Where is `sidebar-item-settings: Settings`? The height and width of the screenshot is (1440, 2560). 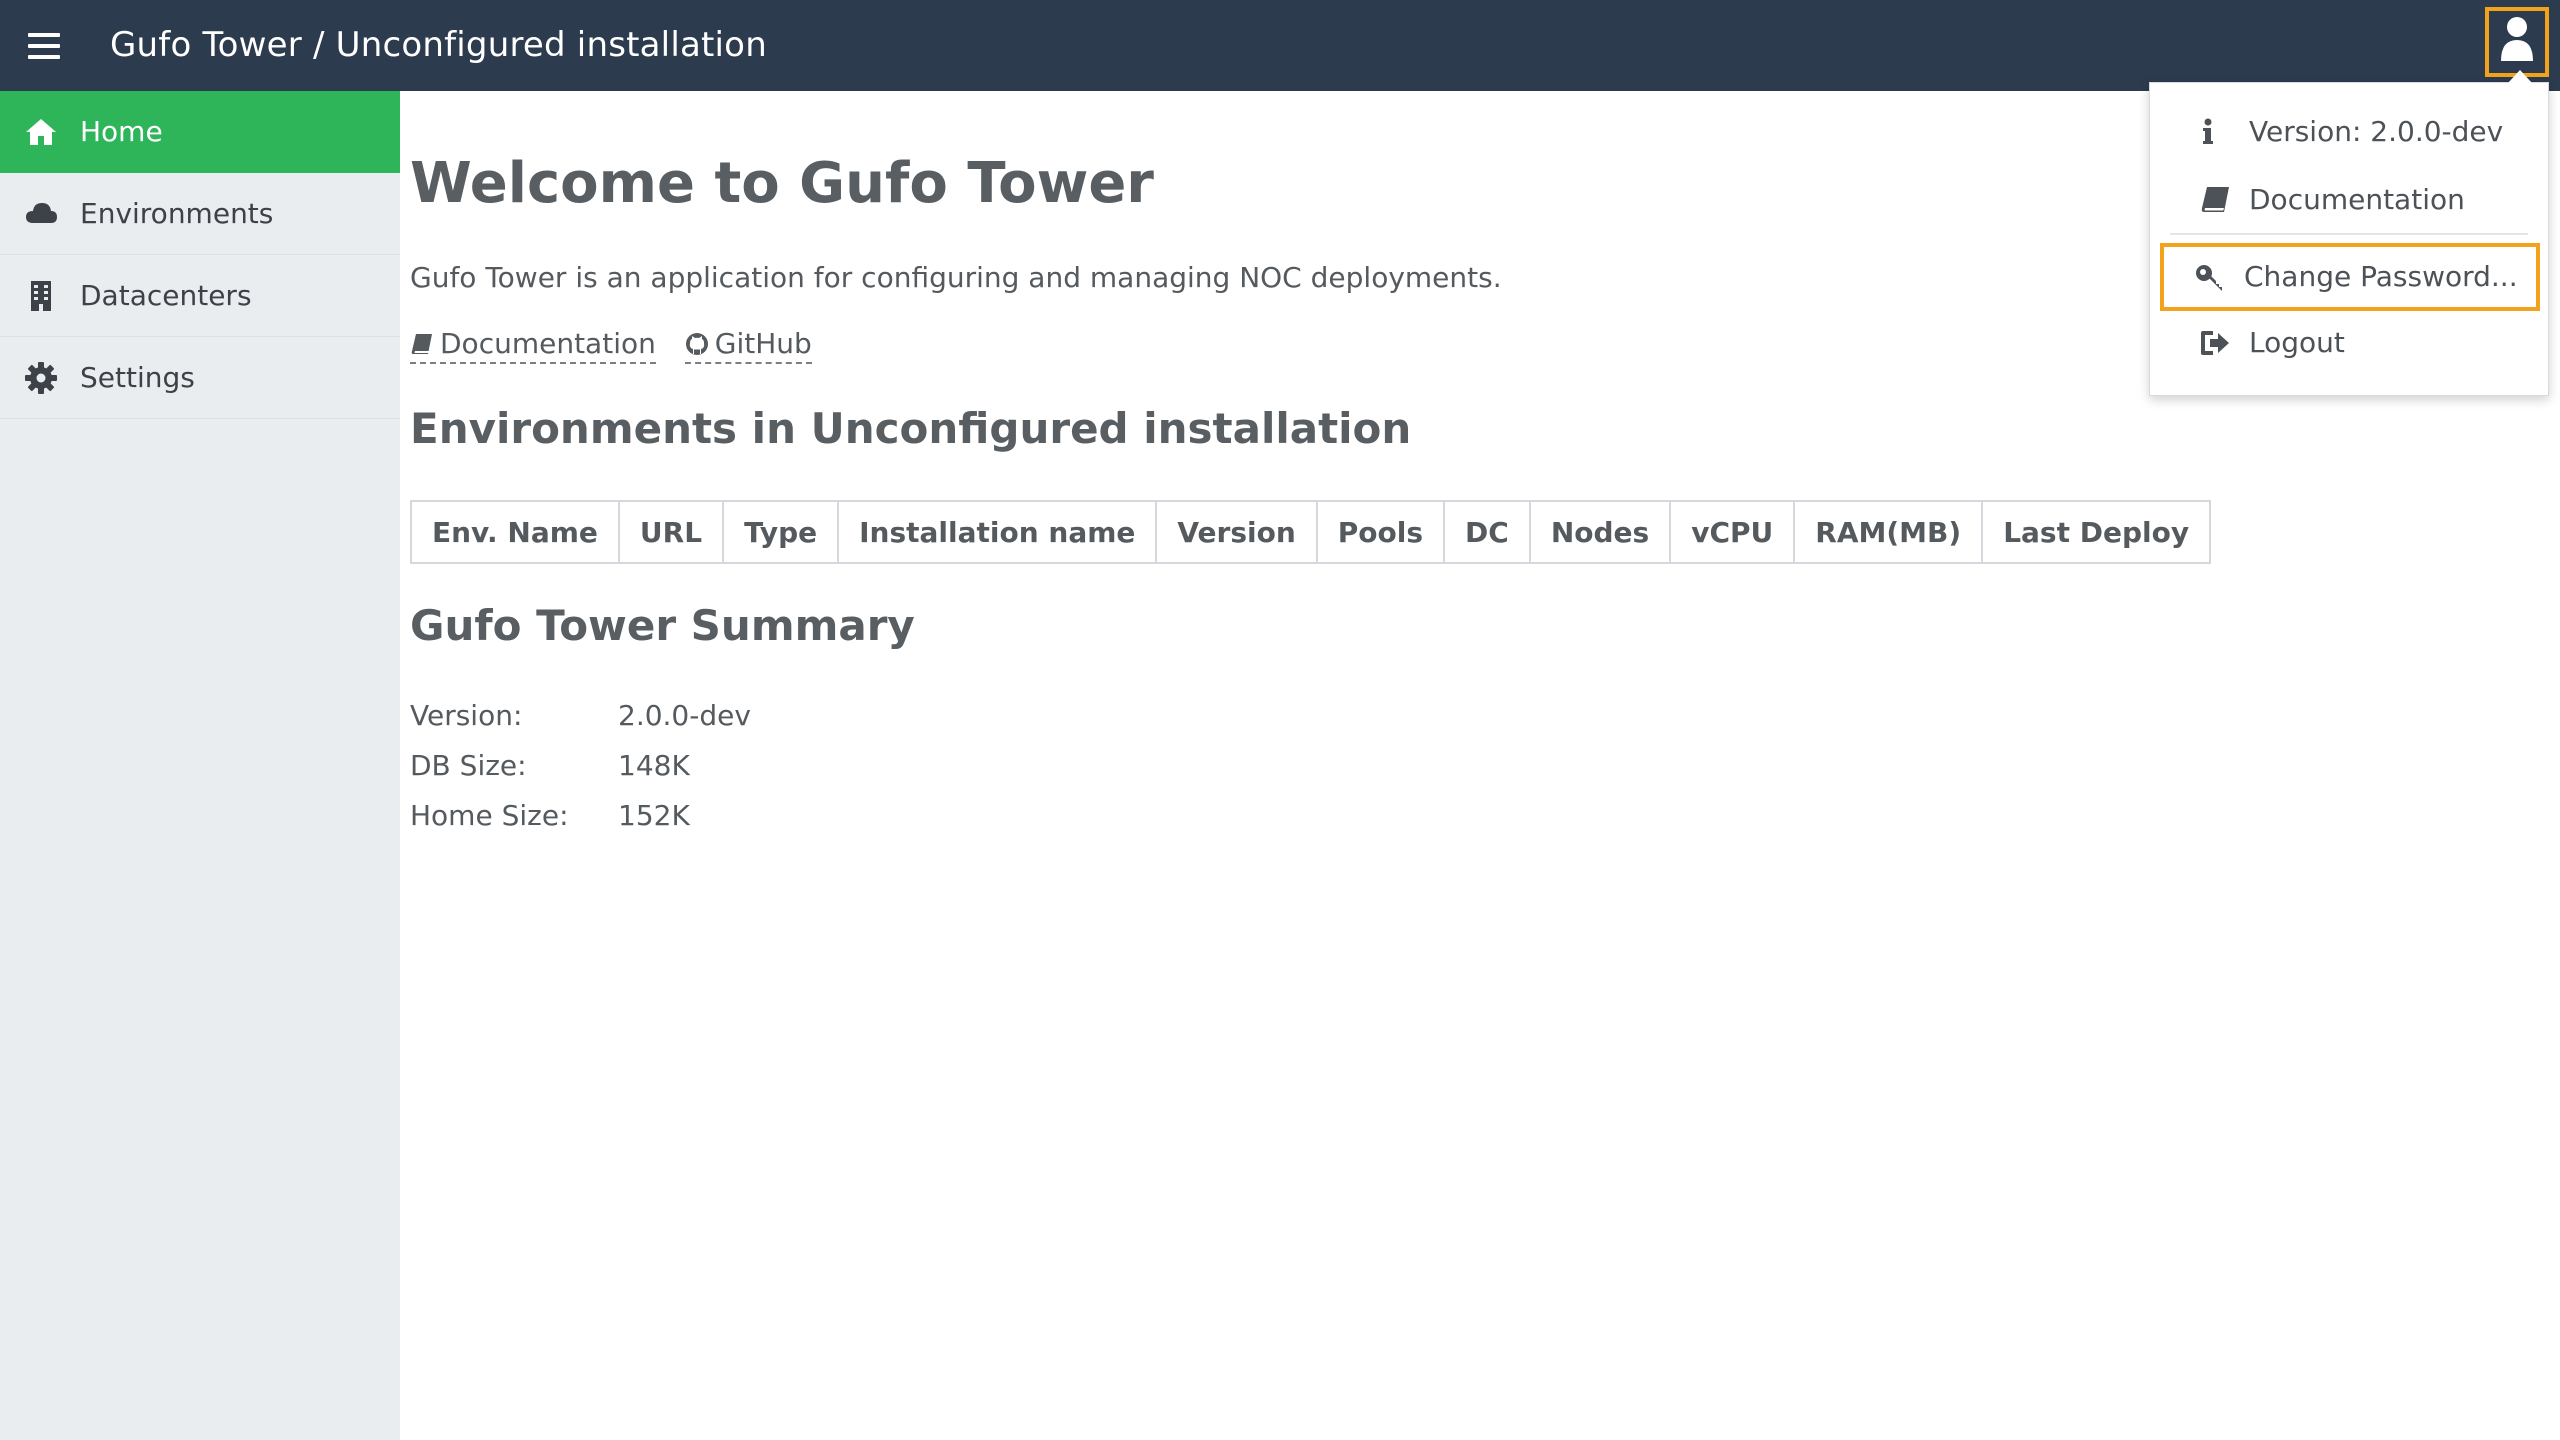
sidebar-item-settings: Settings is located at coordinates (200, 378).